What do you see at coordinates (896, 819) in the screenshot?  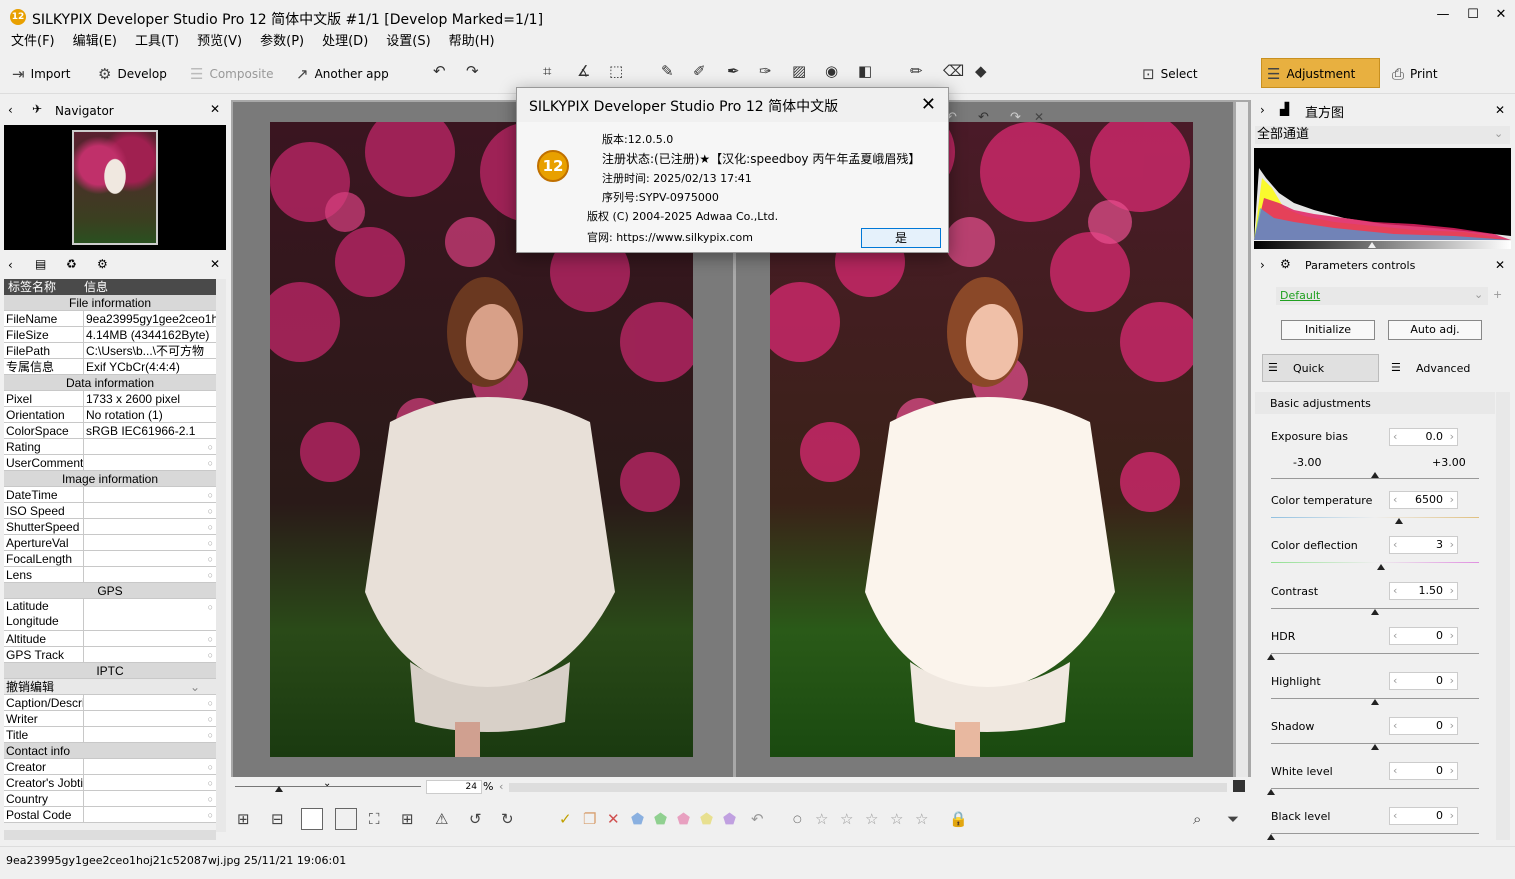 I see `star-4-icon: ☆` at bounding box center [896, 819].